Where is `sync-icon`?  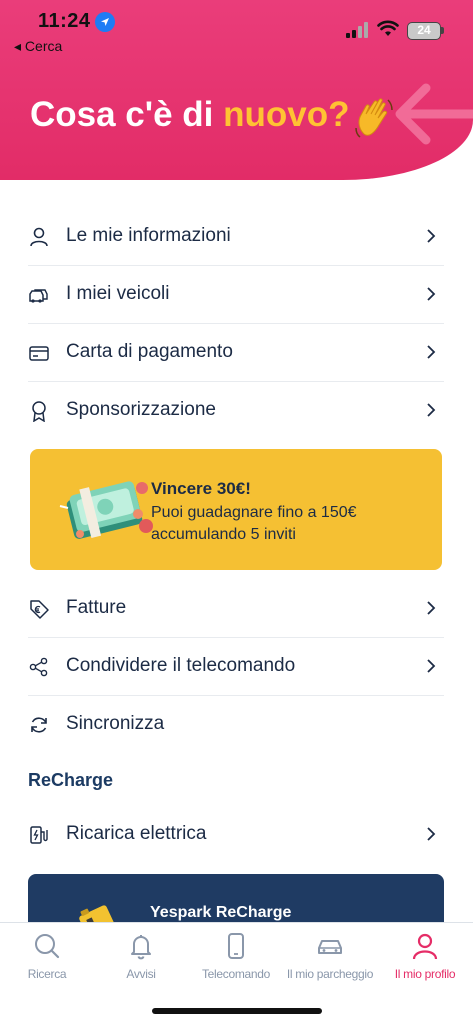 sync-icon is located at coordinates (39, 725).